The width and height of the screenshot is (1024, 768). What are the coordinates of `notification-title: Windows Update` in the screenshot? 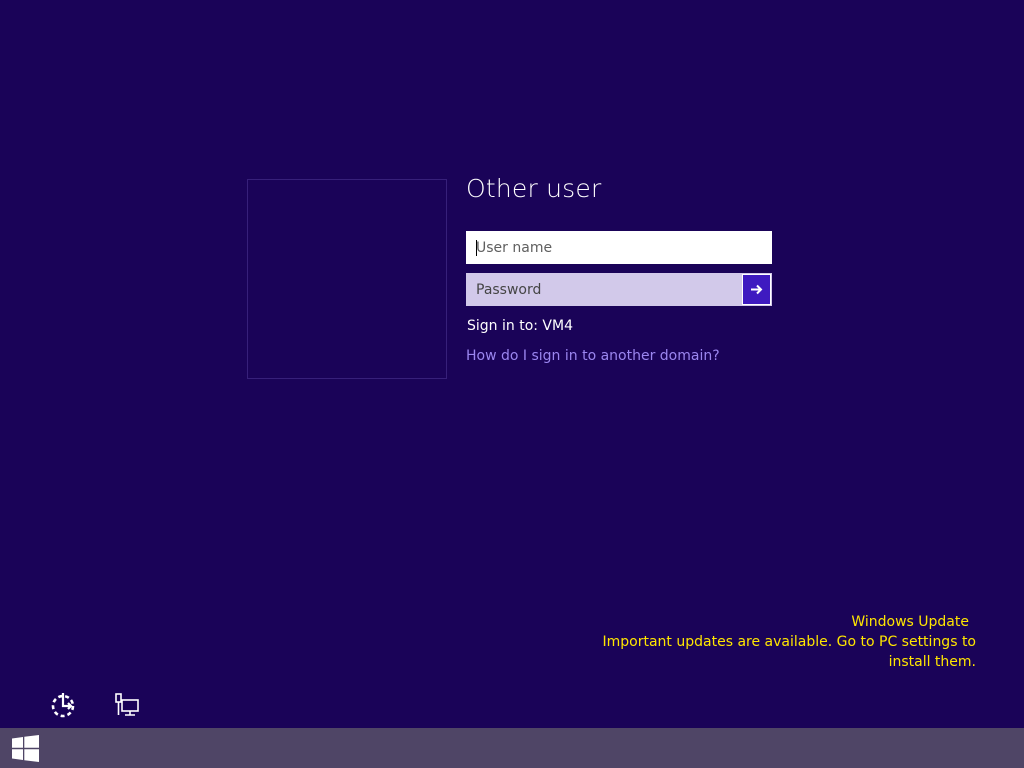 It's located at (910, 622).